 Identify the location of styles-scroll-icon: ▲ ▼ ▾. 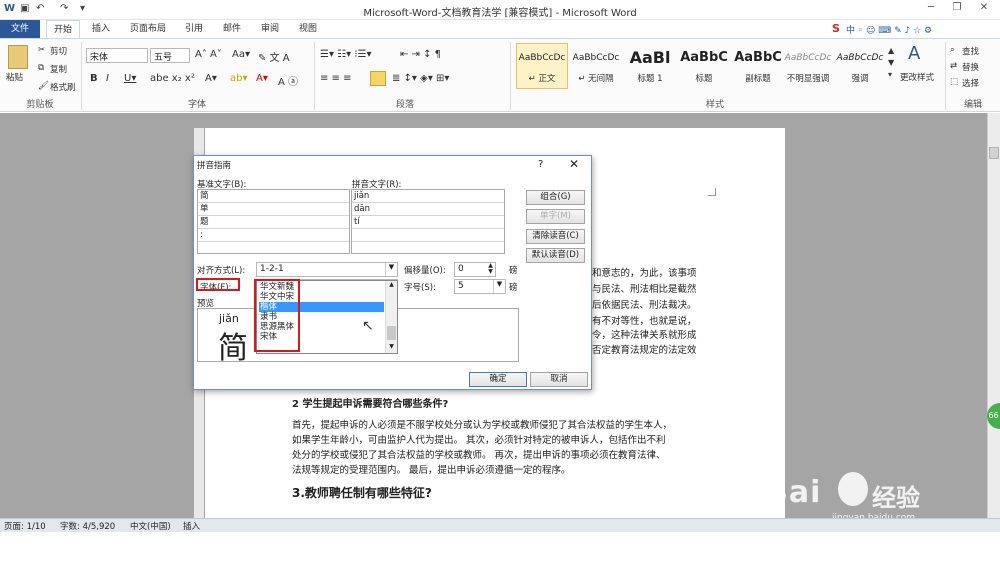
(891, 63).